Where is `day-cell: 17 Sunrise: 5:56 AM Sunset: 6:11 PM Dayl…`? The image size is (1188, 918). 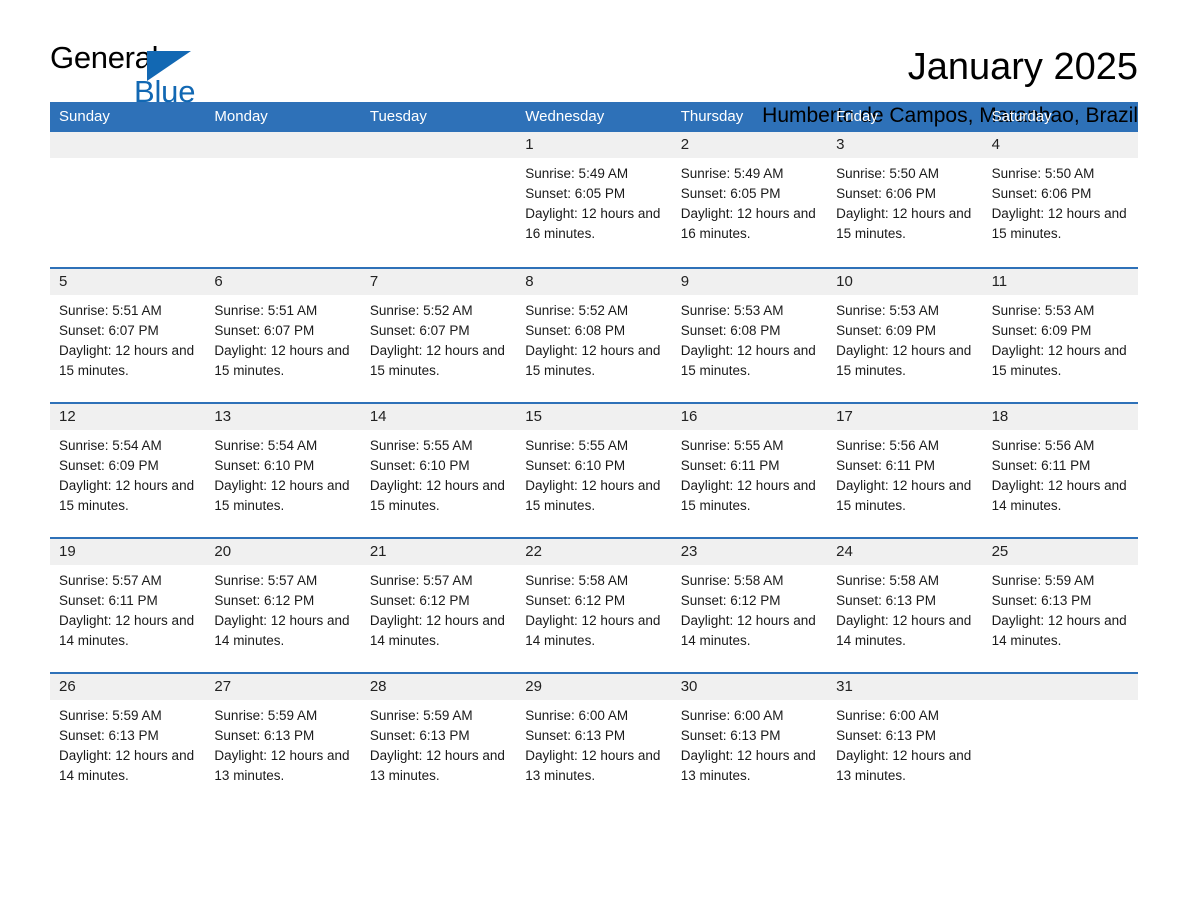
day-cell: 17 Sunrise: 5:56 AM Sunset: 6:11 PM Dayl… is located at coordinates (905, 470).